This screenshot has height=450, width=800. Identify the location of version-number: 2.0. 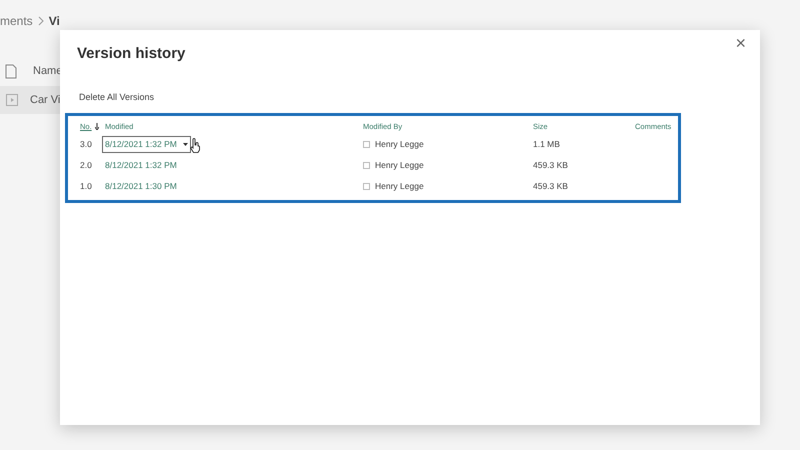
(86, 165).